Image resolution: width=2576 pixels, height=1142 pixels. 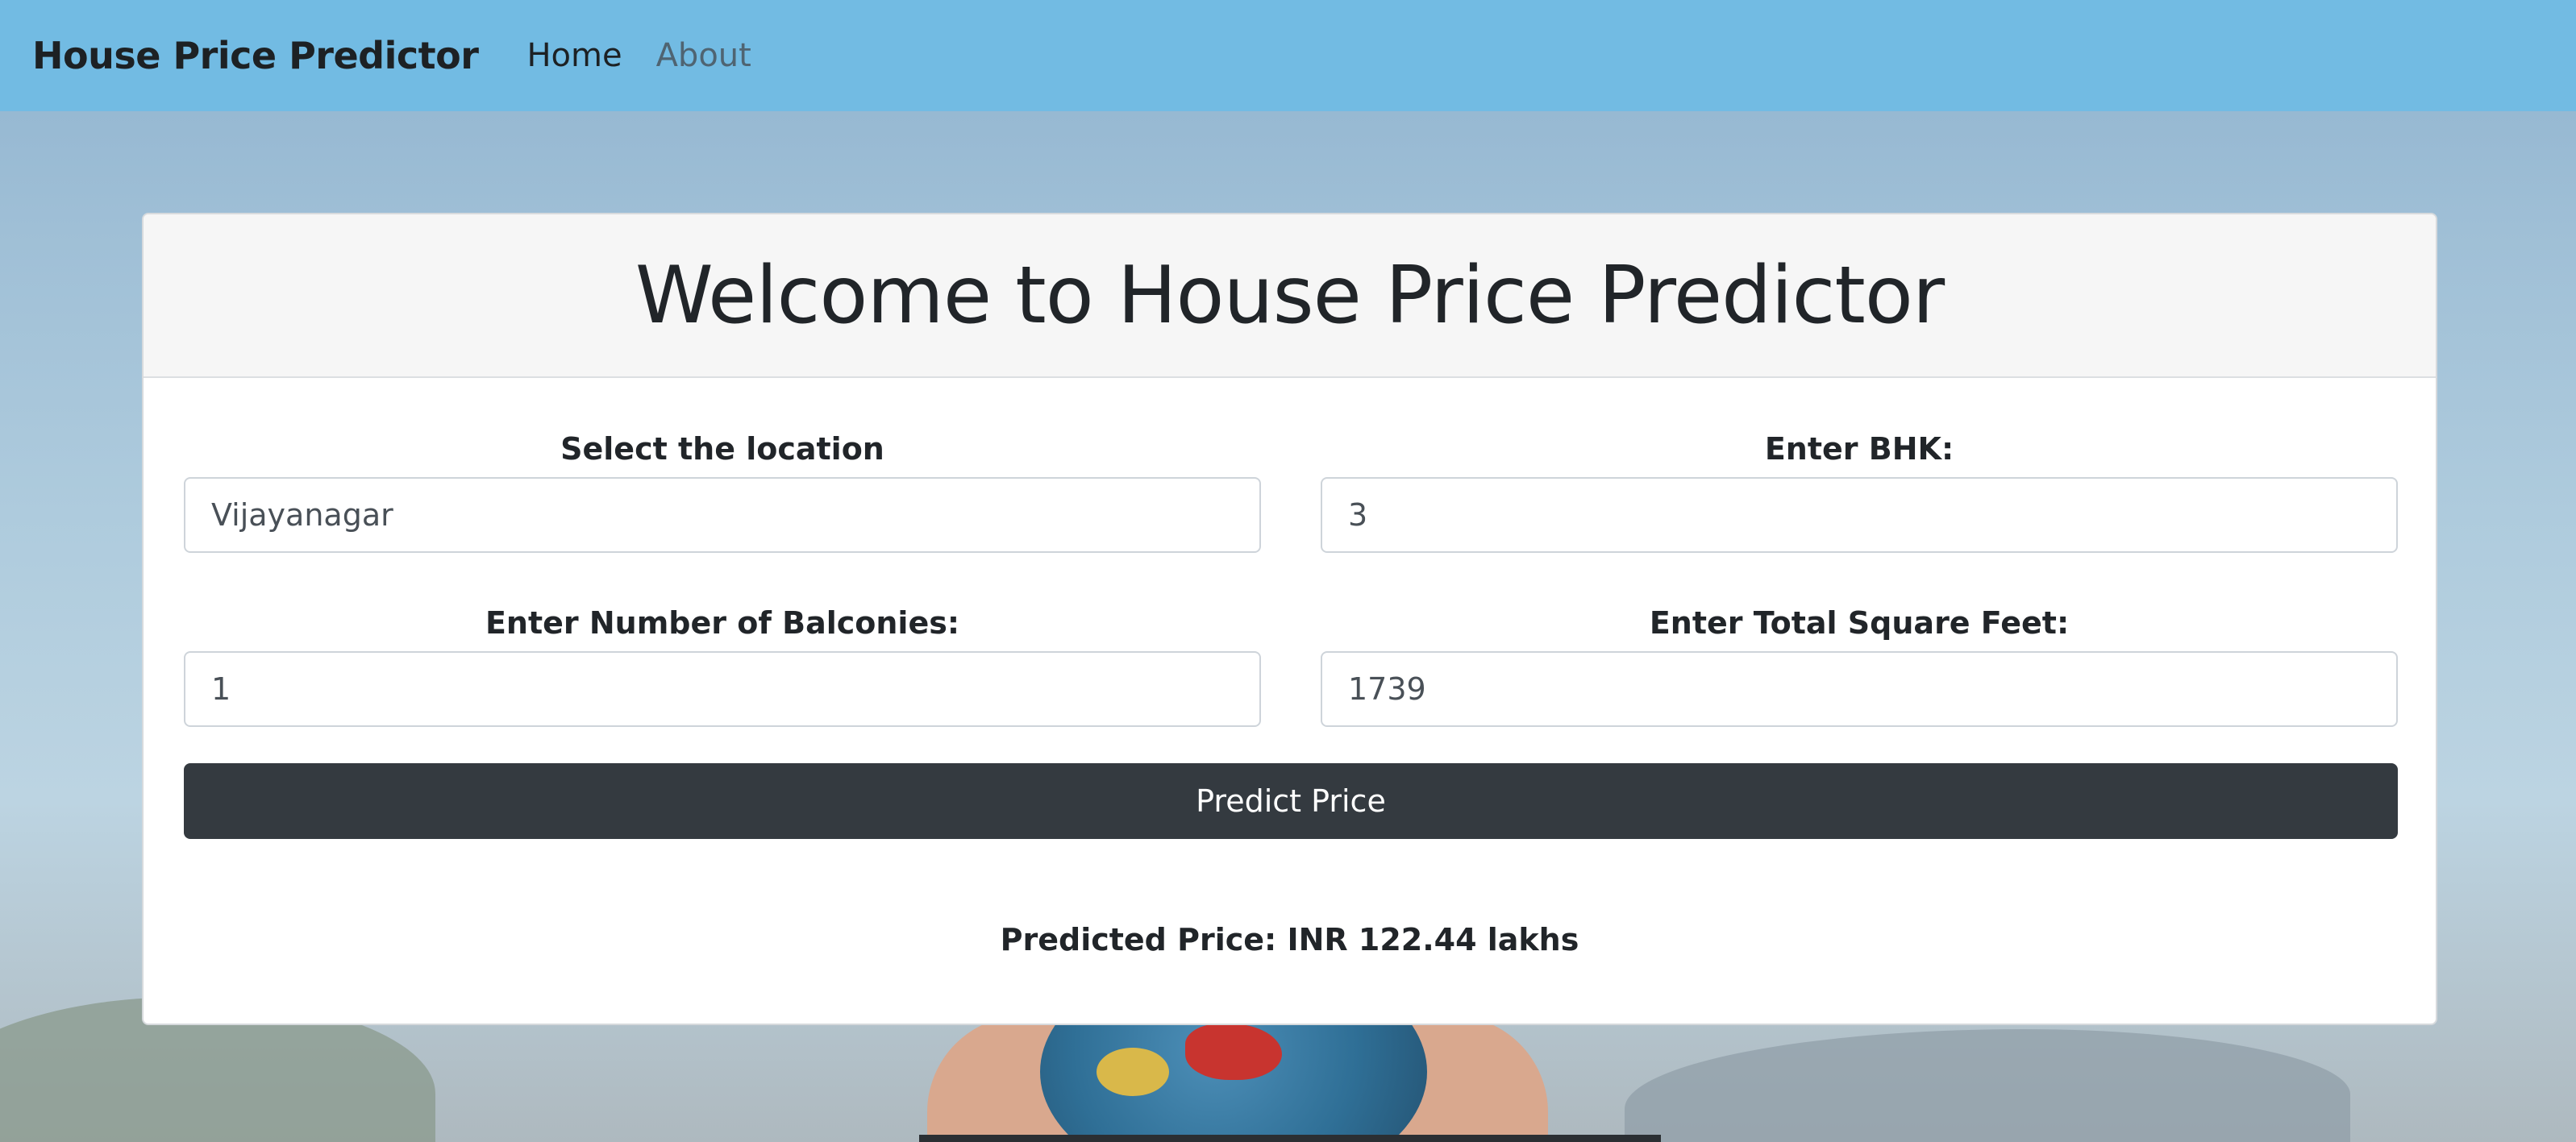 I want to click on background-mountains, so click(x=1987, y=1085).